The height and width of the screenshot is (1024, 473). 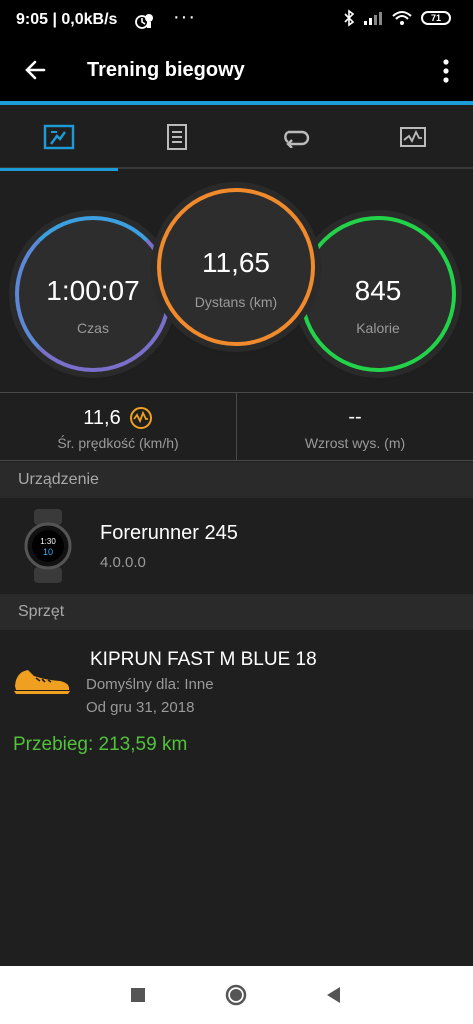 I want to click on tab-charts, so click(x=413, y=137).